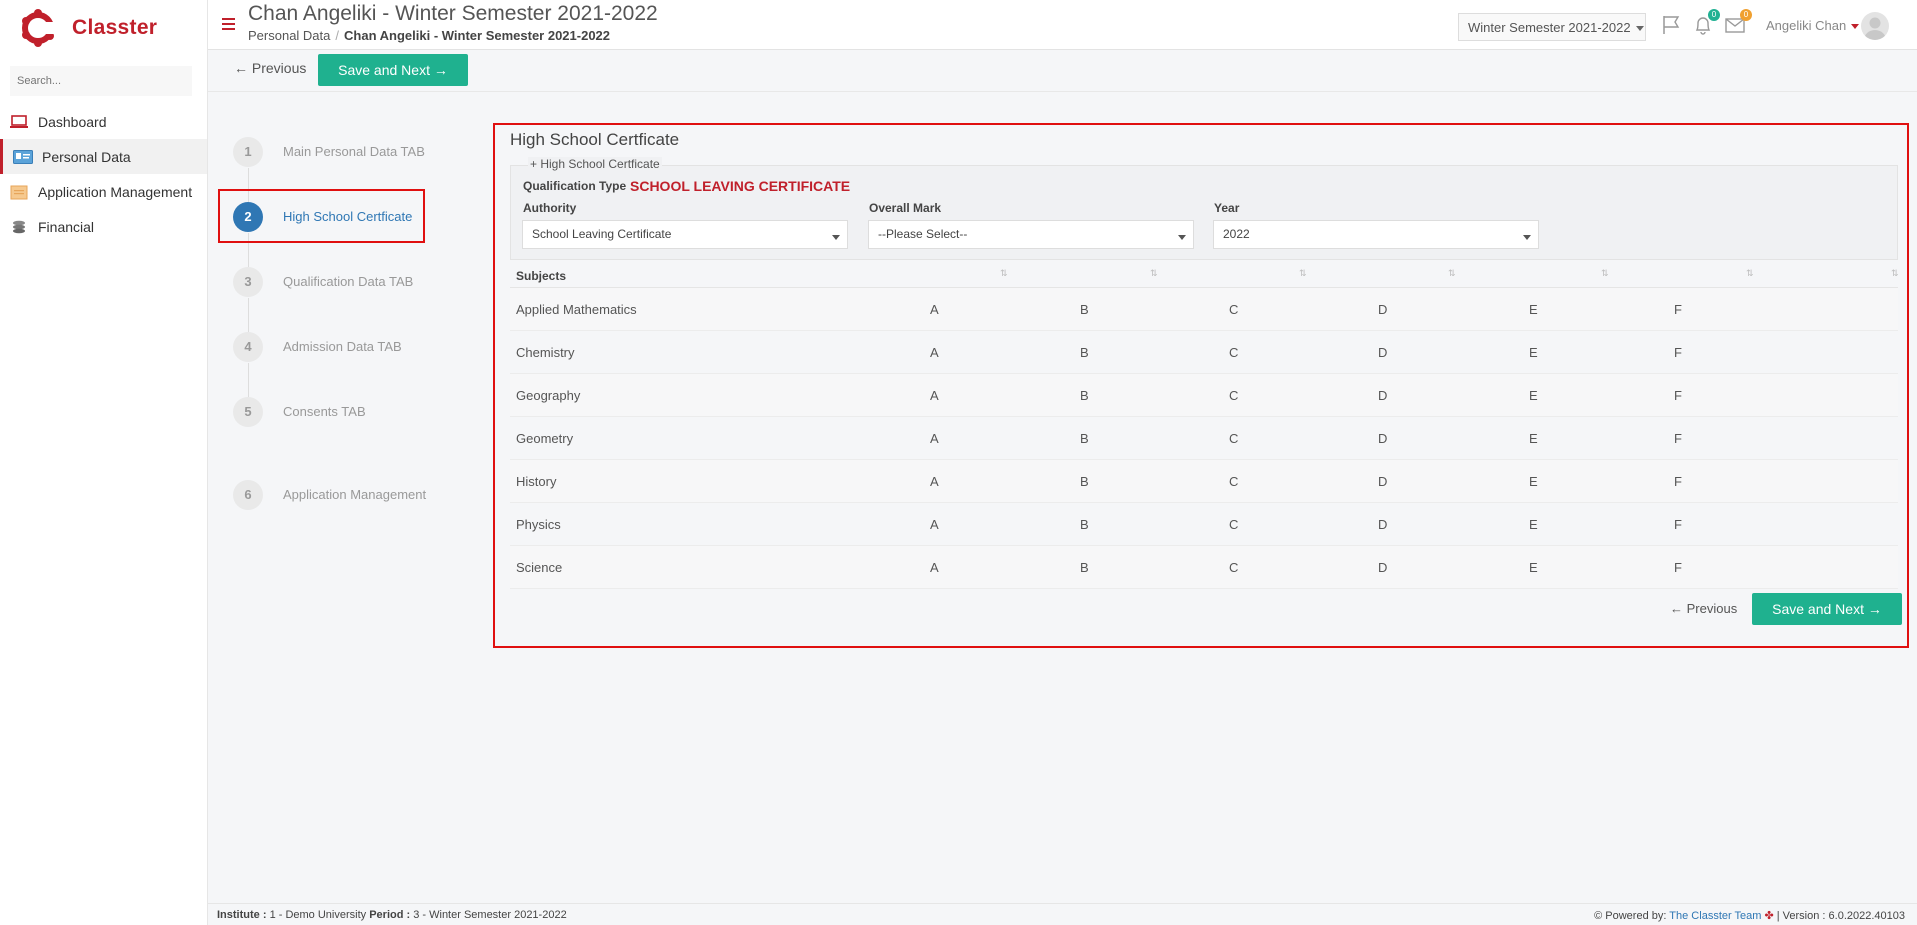 The image size is (1917, 925). Describe the element at coordinates (248, 347) in the screenshot. I see `step-number: 4` at that location.